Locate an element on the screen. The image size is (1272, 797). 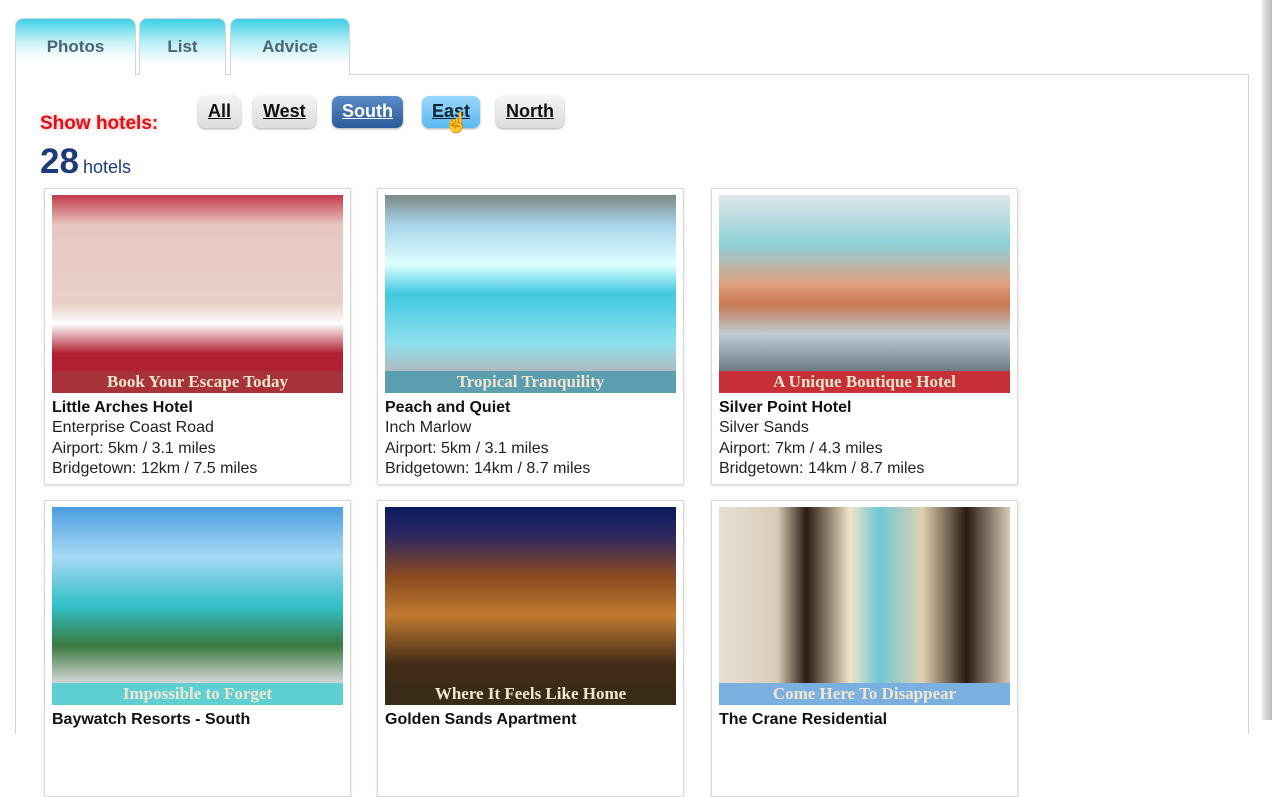
hotel-count-unit: hotels is located at coordinates (106, 167).